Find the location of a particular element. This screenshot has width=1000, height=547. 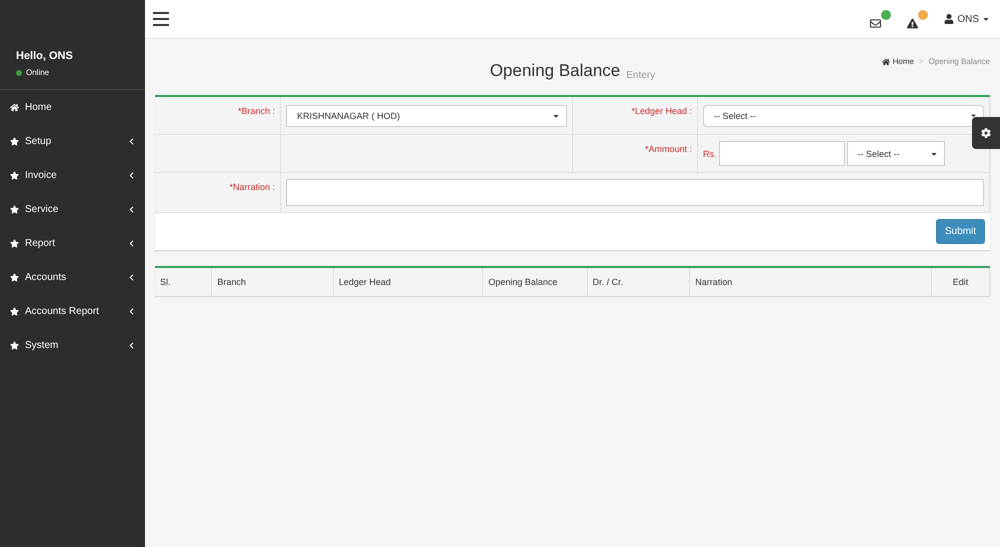

greeting: Hello, ONS is located at coordinates (45, 56).